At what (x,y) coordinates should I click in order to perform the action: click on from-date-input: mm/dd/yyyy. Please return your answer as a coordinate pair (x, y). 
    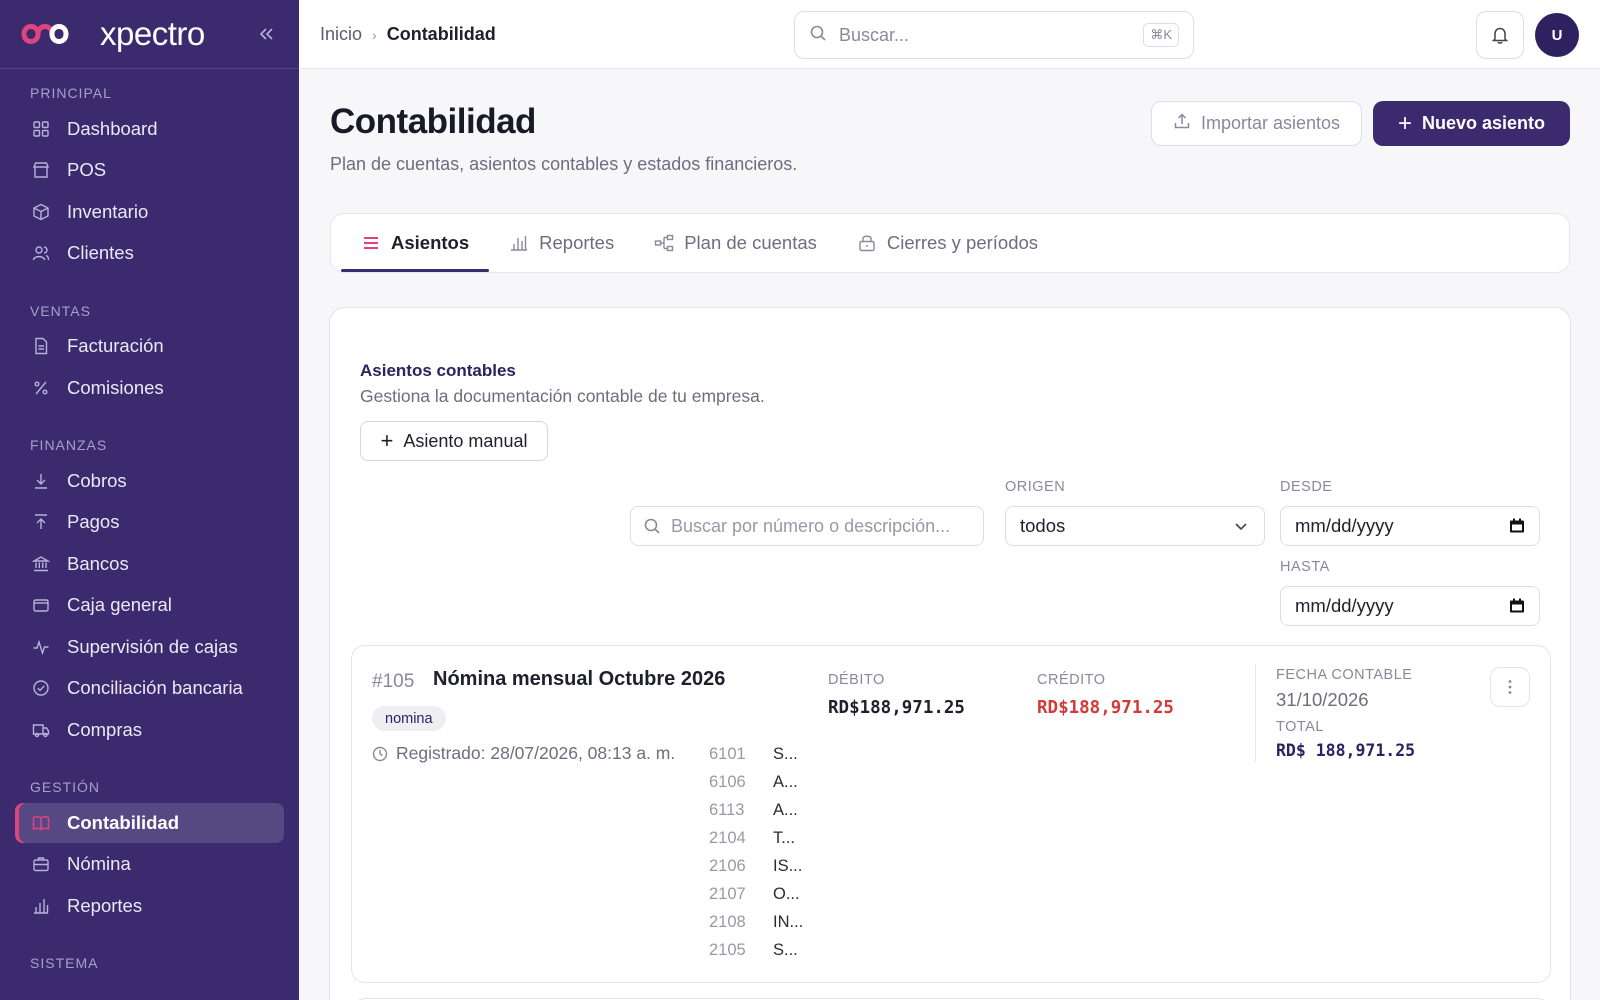
    Looking at the image, I should click on (1410, 526).